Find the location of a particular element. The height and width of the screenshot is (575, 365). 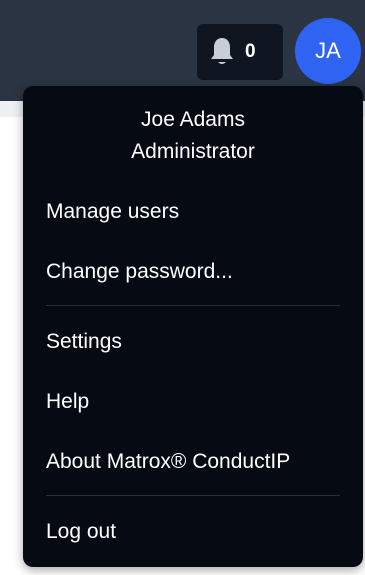

settings-item: Settings is located at coordinates (84, 342).